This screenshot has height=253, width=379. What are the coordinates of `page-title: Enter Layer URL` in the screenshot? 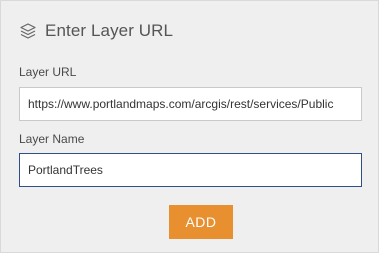 It's located at (109, 30).